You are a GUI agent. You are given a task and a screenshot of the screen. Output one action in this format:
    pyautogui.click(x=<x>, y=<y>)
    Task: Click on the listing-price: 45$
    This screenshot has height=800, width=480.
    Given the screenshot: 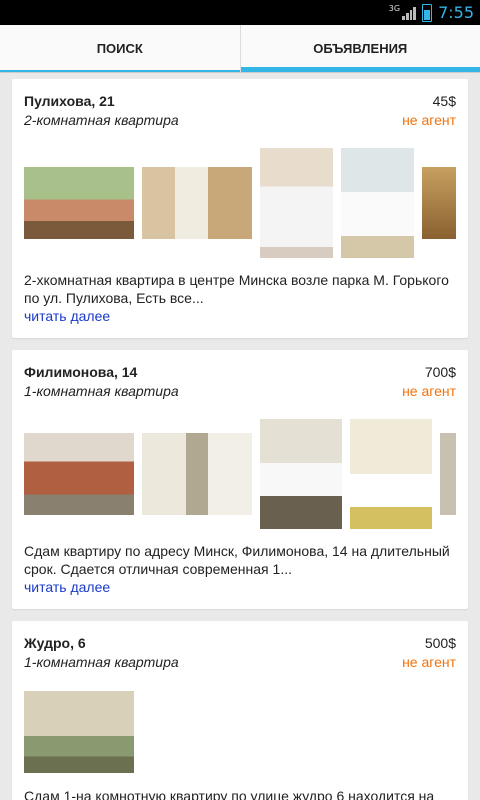 What is the action you would take?
    pyautogui.click(x=444, y=101)
    